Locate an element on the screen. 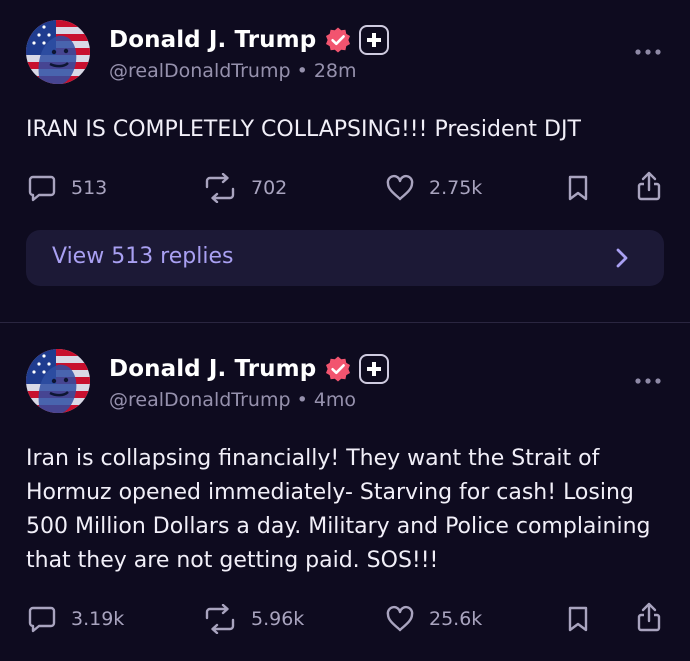 This screenshot has width=690, height=661. repost-count: 5.96k is located at coordinates (278, 619).